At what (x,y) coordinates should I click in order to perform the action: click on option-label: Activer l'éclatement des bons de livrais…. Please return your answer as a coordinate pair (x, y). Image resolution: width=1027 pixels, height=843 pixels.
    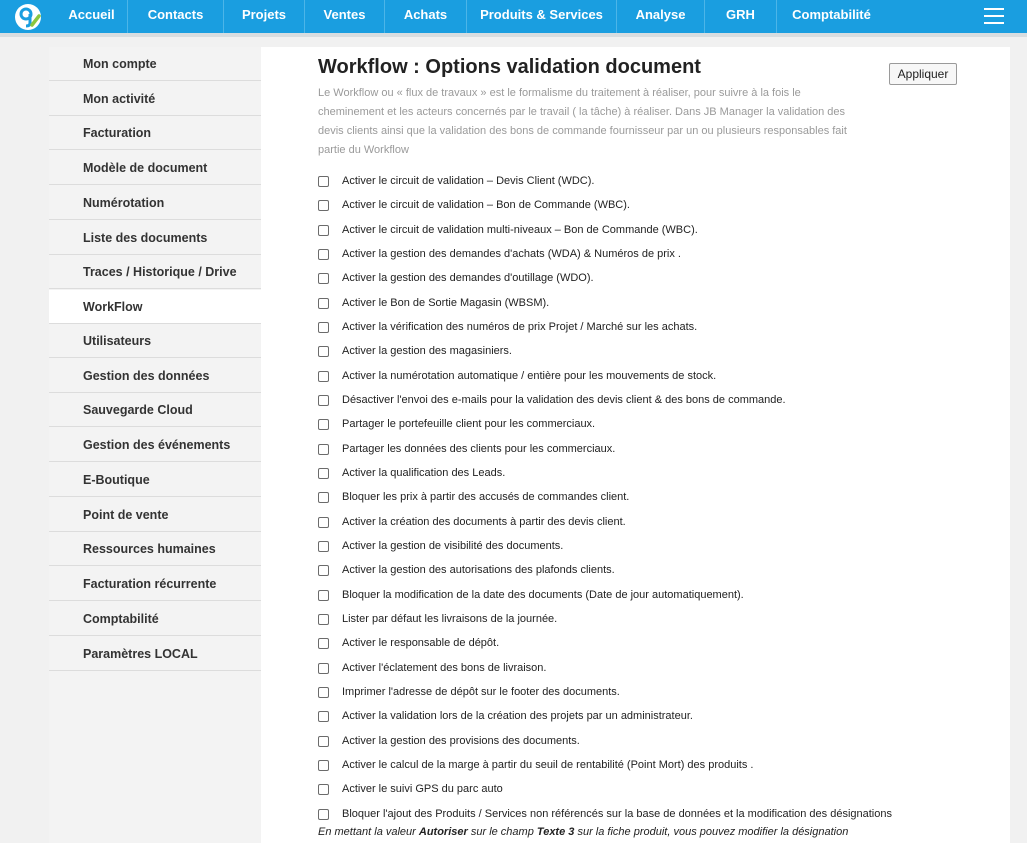
    Looking at the image, I should click on (444, 668).